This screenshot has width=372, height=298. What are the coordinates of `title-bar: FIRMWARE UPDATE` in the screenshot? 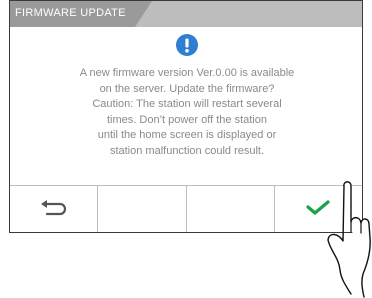 It's located at (186, 14).